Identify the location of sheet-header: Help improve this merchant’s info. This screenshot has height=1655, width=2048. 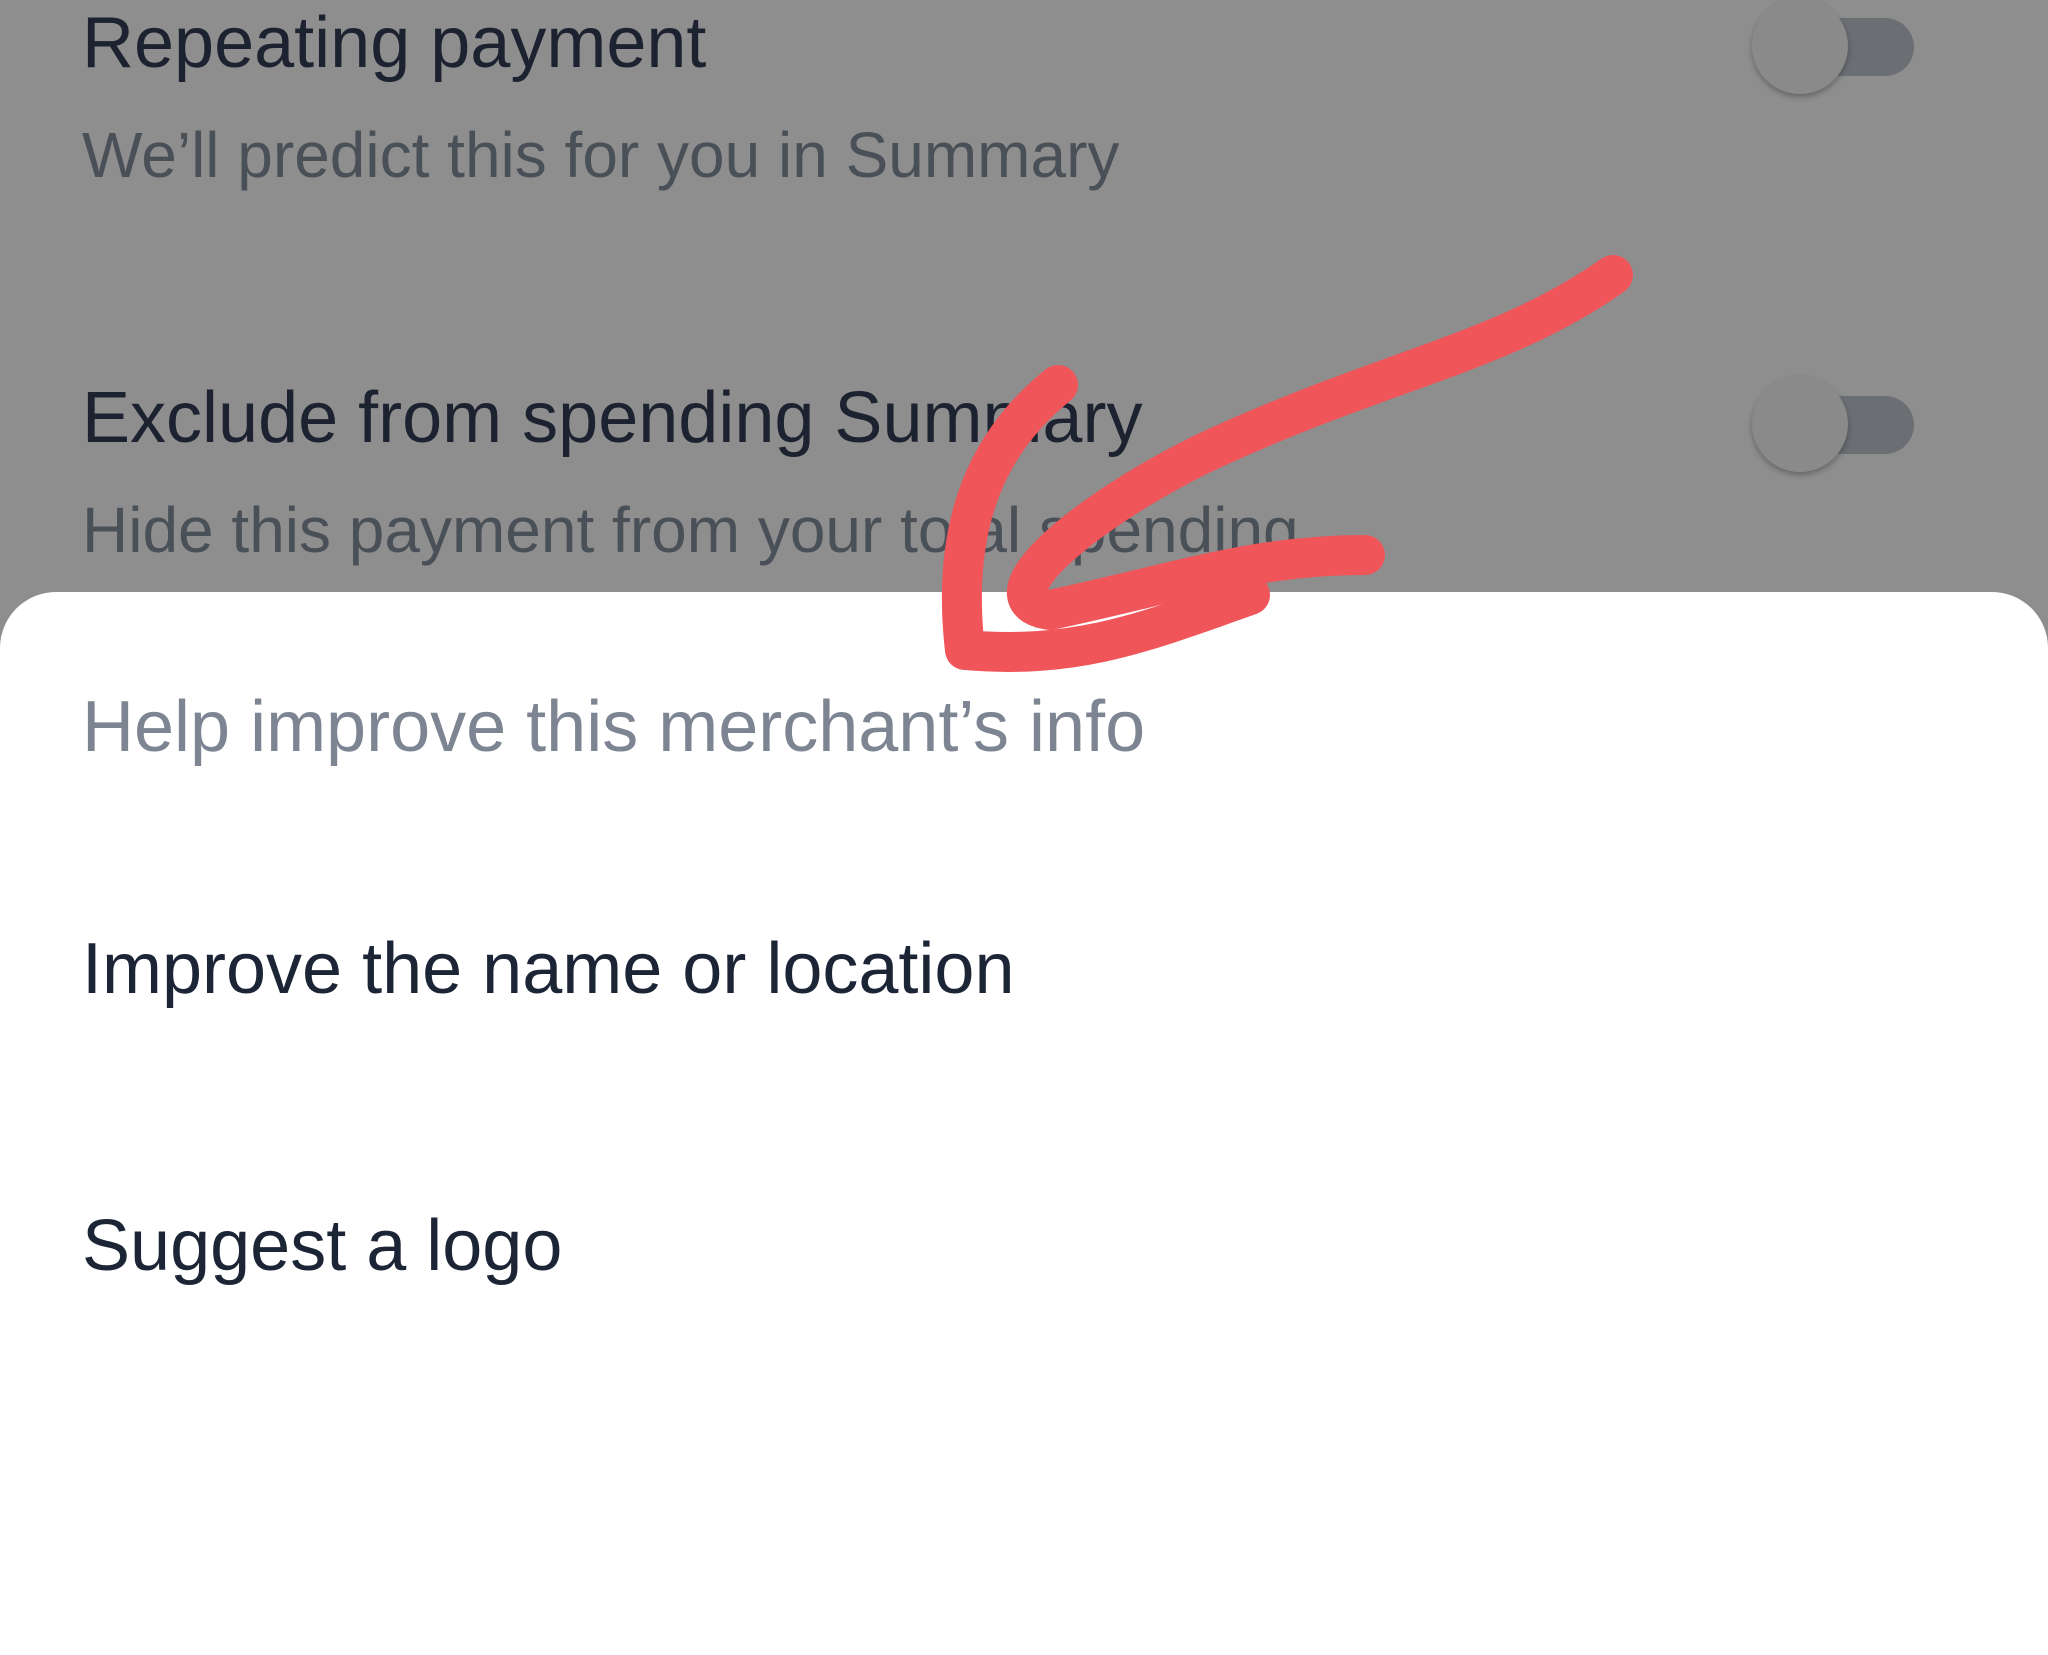
(614, 727).